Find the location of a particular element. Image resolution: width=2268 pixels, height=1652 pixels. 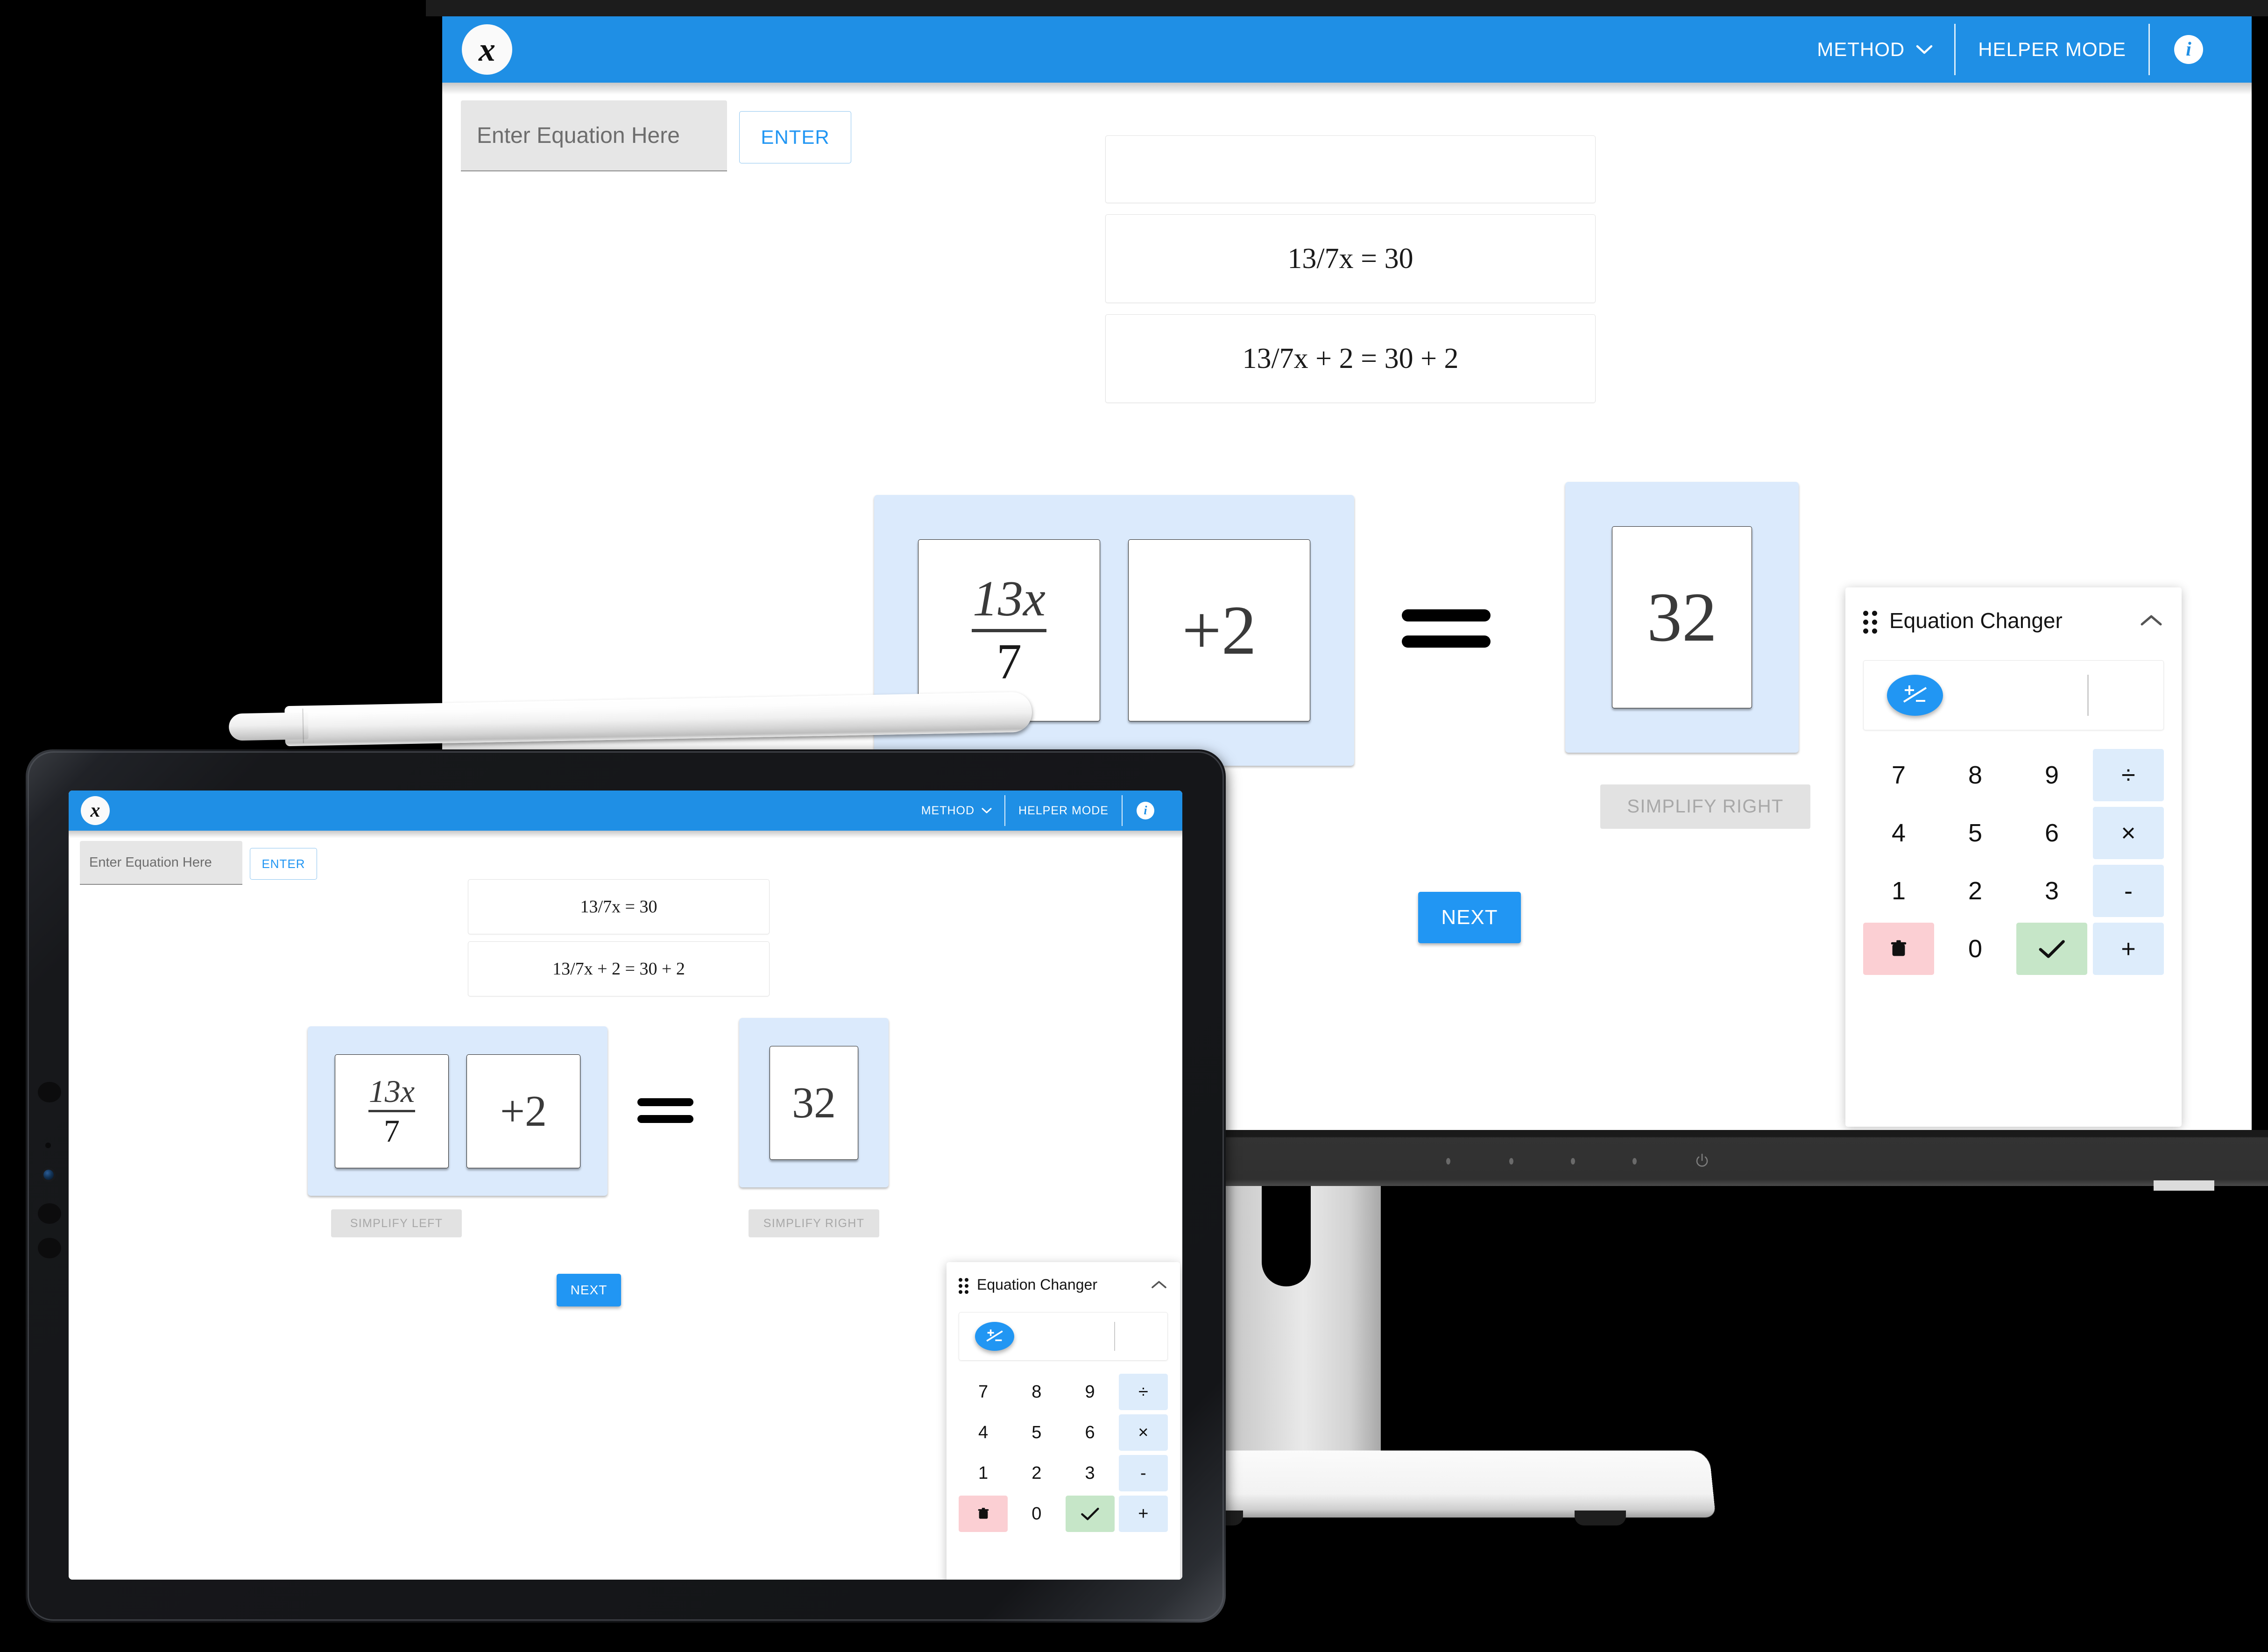

header-actions: METHOD HELPER MODE i is located at coordinates (2024, 49).